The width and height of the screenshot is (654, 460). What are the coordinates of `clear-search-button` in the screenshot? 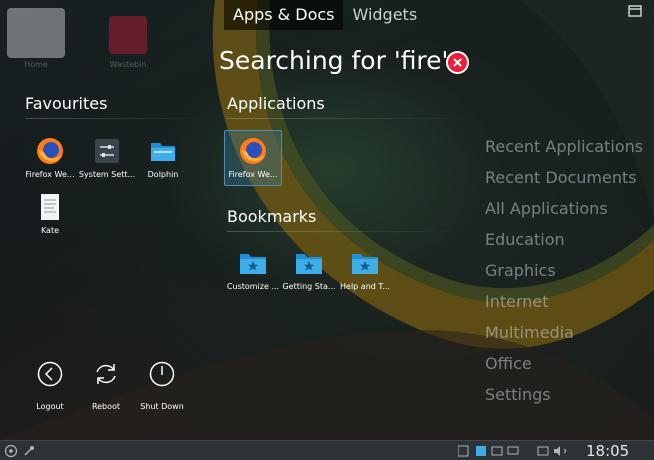 It's located at (457, 62).